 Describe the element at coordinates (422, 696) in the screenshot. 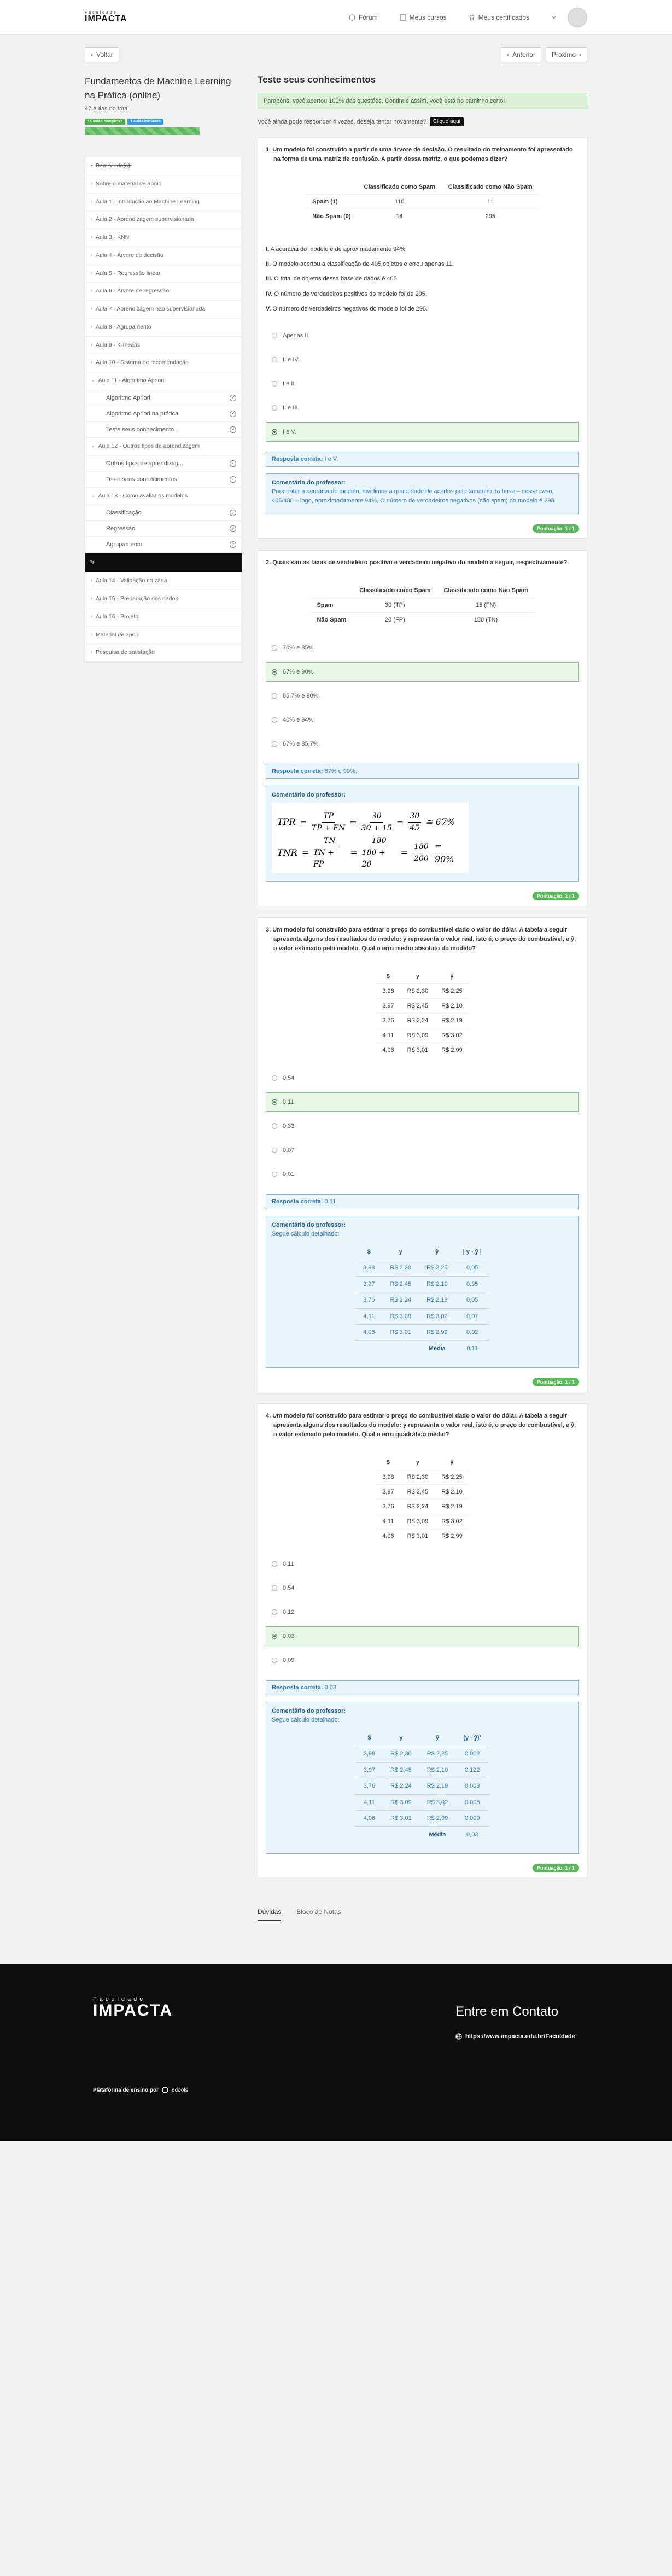

I see `answer-option: 85,7% e 90%.` at that location.